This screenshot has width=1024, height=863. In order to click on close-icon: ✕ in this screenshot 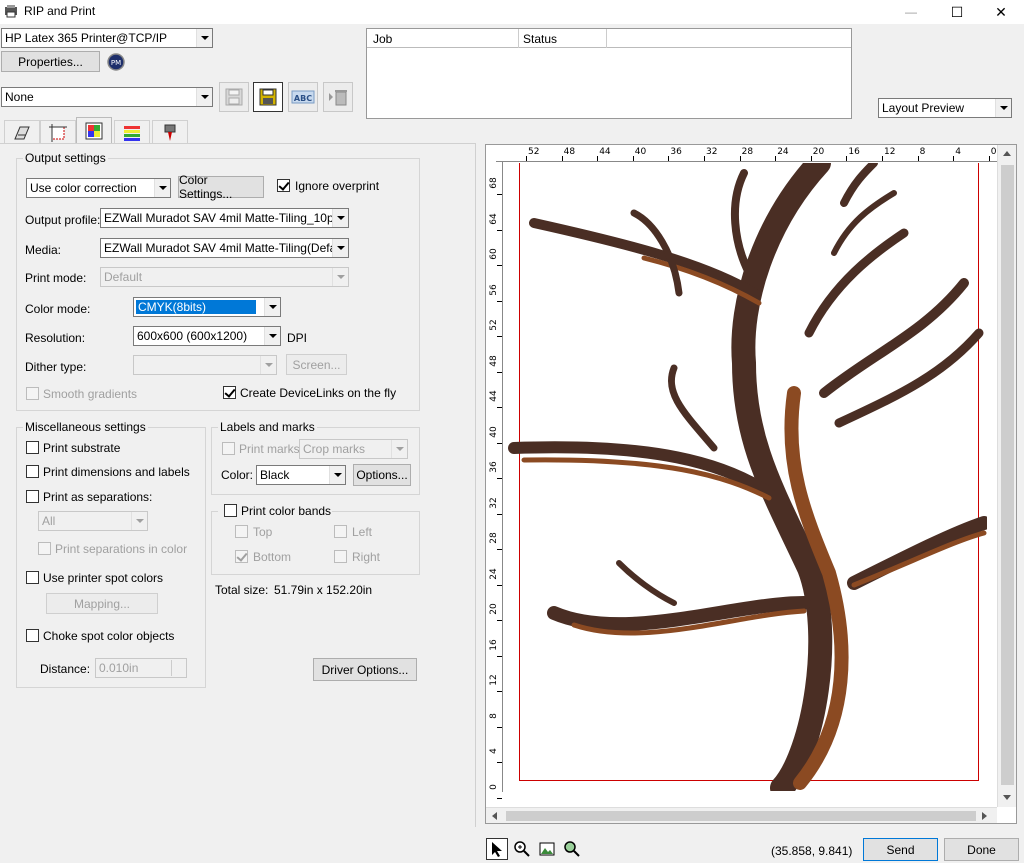, I will do `click(1001, 11)`.